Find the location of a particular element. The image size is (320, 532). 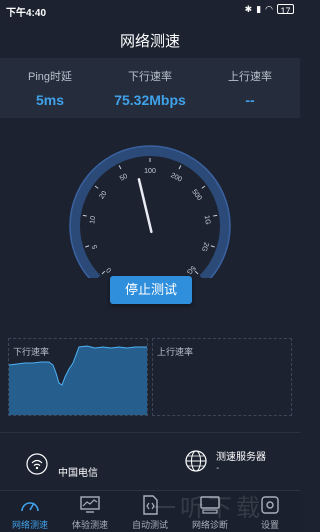

tab-network-speed: 网络测速 is located at coordinates (30, 513).